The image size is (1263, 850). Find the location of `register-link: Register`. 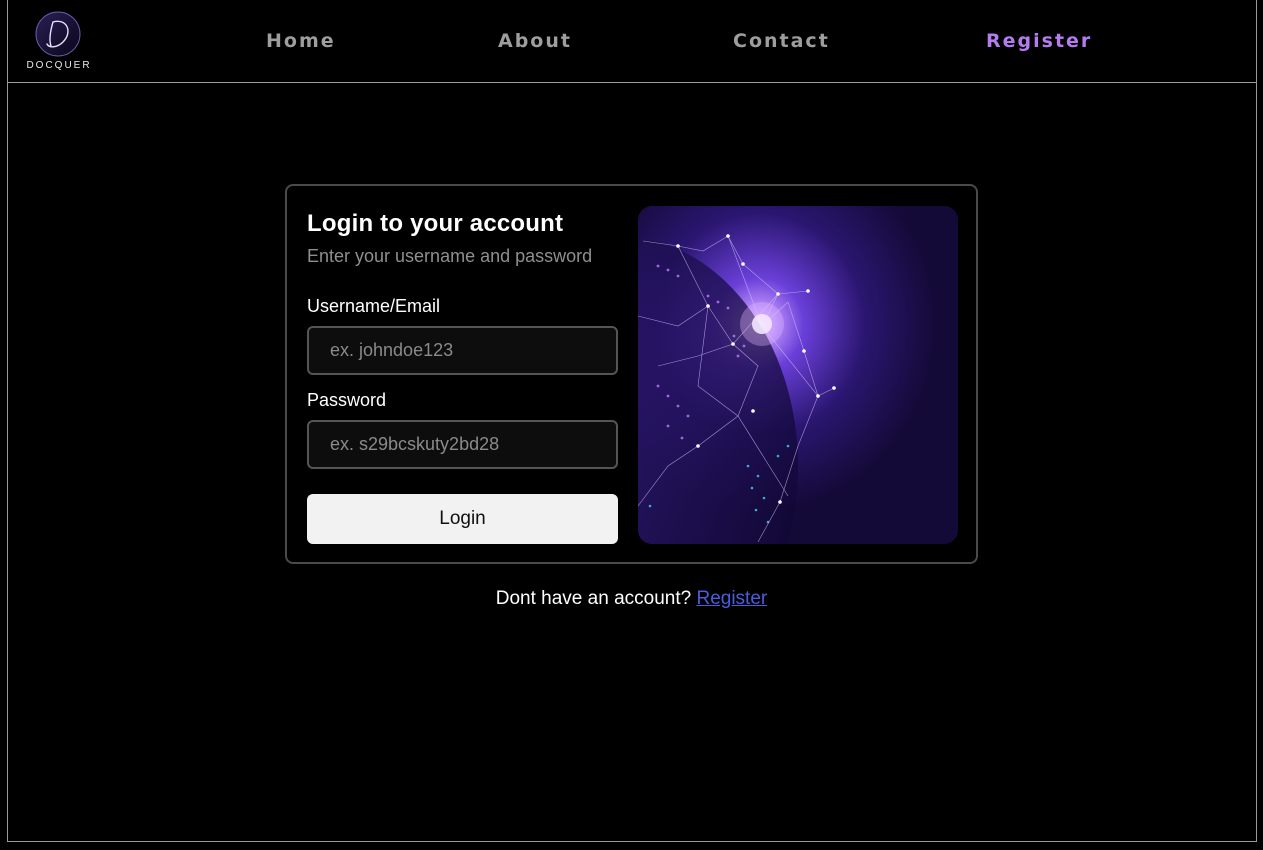

register-link: Register is located at coordinates (731, 598).